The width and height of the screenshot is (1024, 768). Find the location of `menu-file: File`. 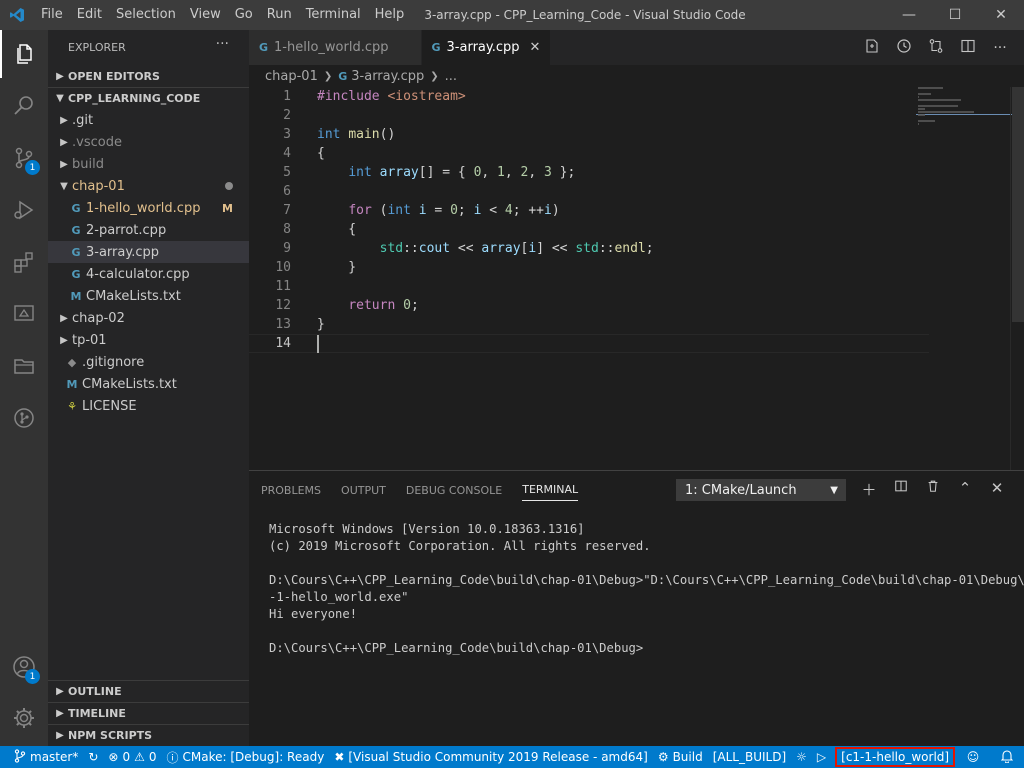

menu-file: File is located at coordinates (52, 15).